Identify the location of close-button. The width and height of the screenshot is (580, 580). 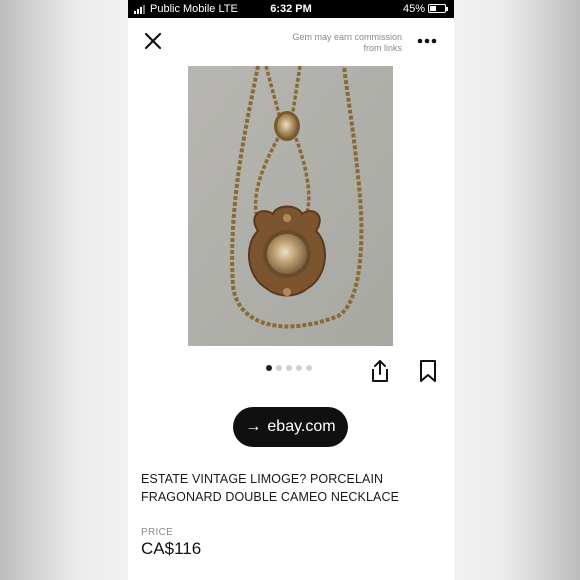
(153, 41).